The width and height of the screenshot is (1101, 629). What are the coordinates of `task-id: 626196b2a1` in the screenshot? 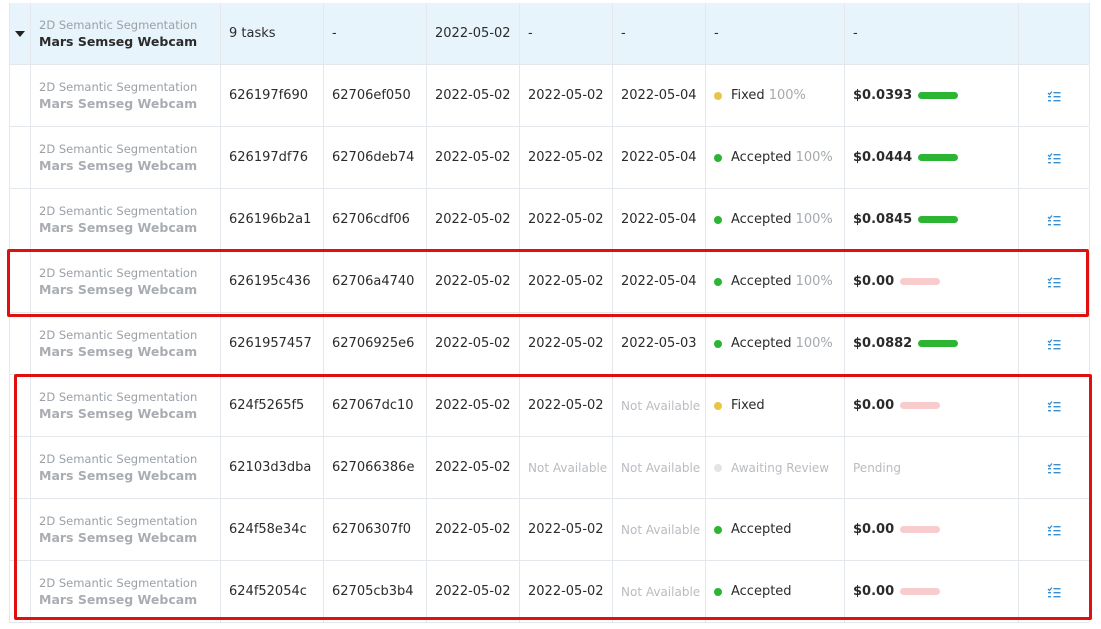 It's located at (272, 219).